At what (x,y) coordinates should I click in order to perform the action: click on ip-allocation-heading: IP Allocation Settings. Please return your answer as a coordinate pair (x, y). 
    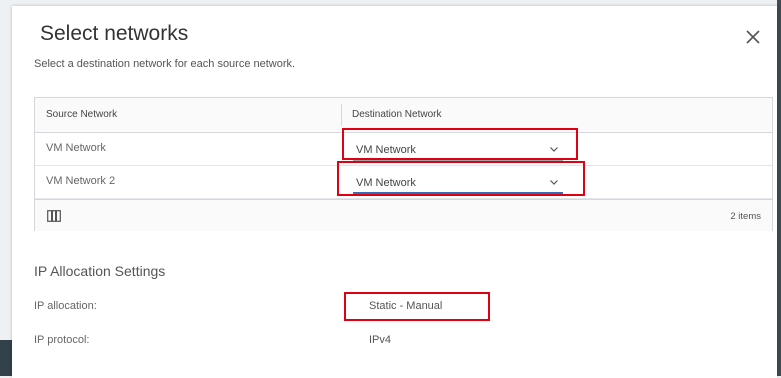
    Looking at the image, I should click on (100, 271).